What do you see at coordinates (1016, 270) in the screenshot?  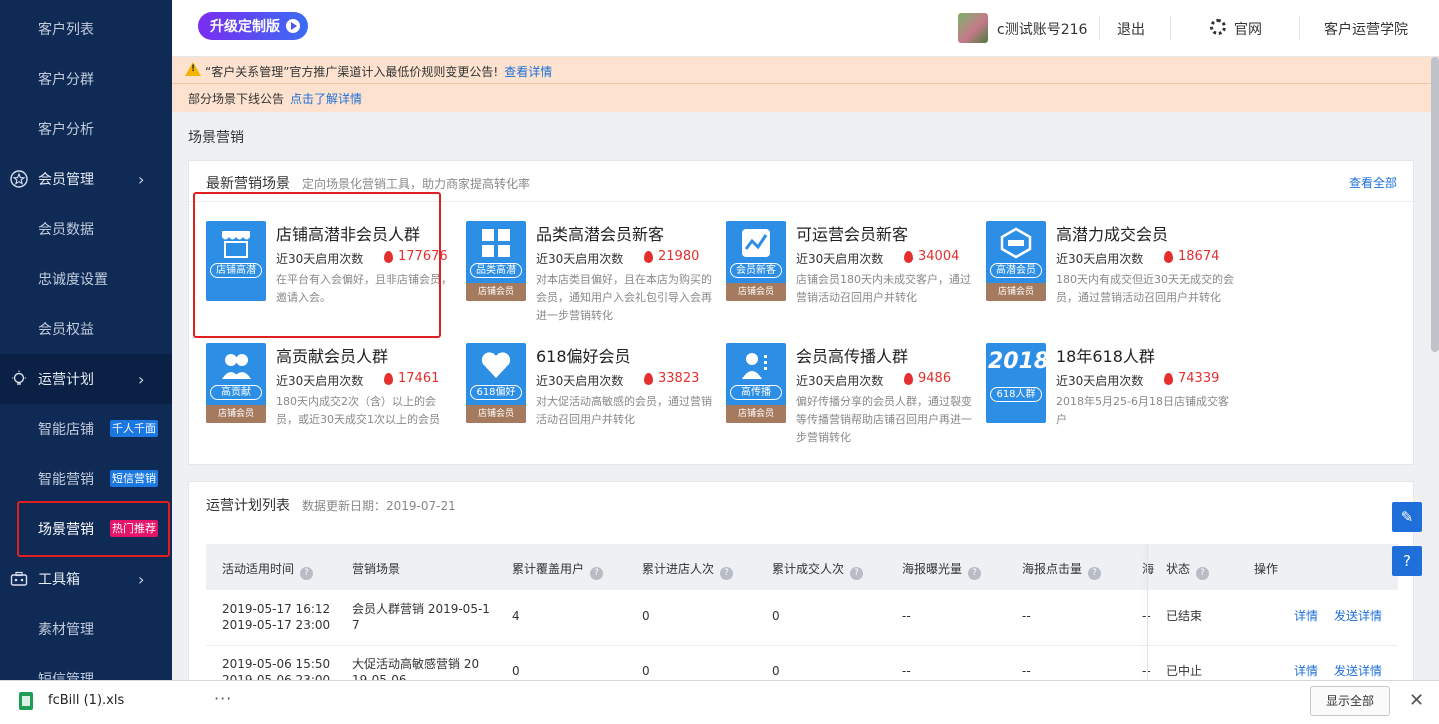 I see `scene-tag: 高潜会员` at bounding box center [1016, 270].